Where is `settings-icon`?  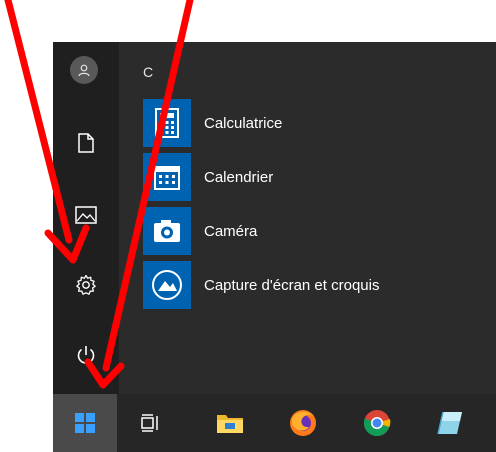 settings-icon is located at coordinates (86, 284).